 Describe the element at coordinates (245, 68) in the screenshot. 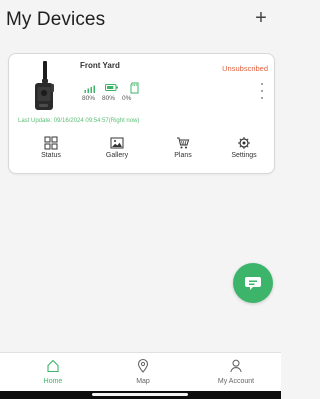

I see `subscription-status: Unsubscribed` at that location.